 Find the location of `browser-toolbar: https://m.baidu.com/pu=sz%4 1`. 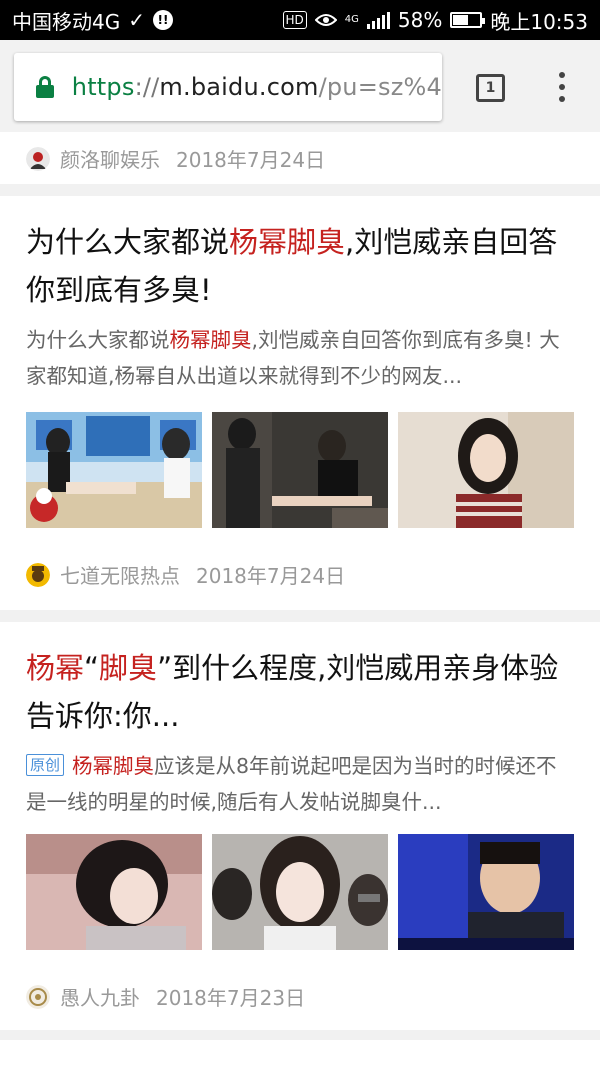

browser-toolbar: https://m.baidu.com/pu=sz%4 1 is located at coordinates (300, 86).